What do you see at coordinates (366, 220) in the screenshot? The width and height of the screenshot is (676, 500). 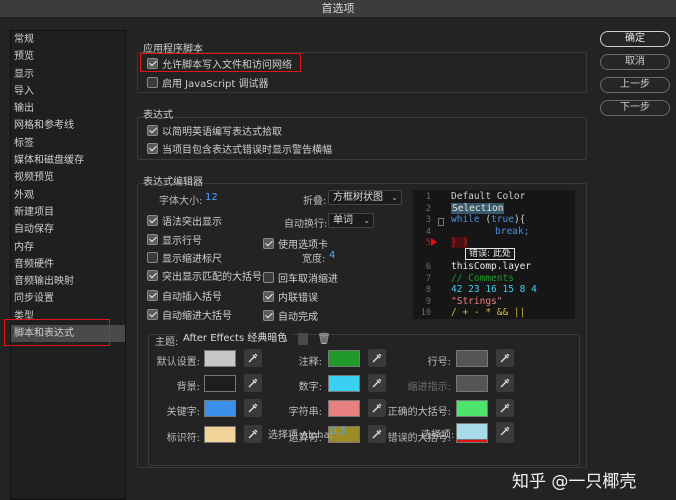 I see `chevron-down-icon: ⌄` at bounding box center [366, 220].